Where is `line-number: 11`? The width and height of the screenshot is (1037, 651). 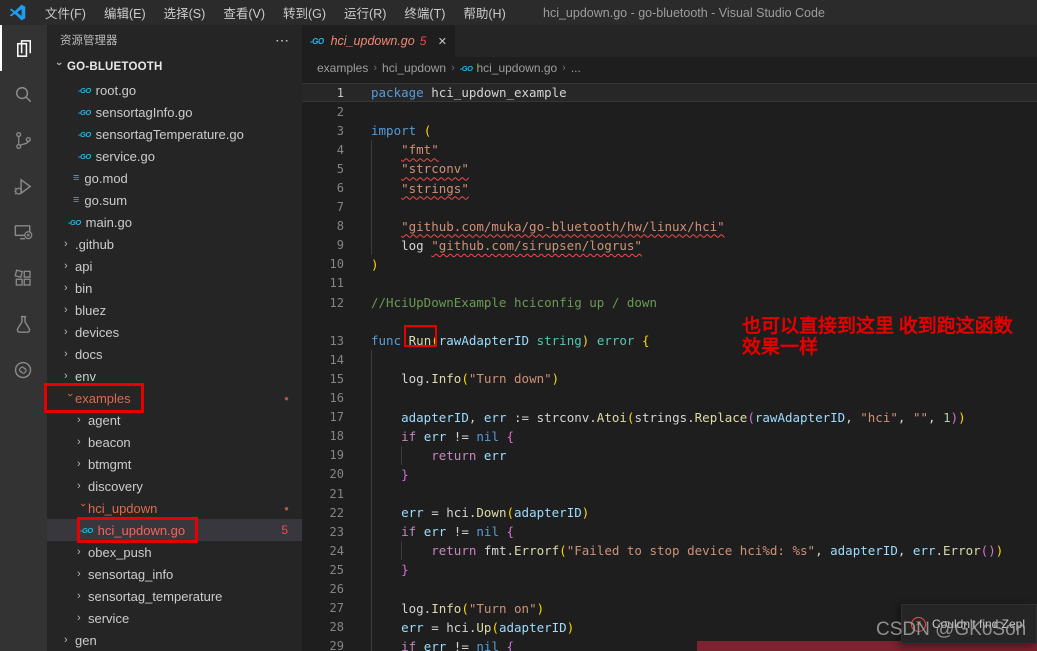 line-number: 11 is located at coordinates (336, 283).